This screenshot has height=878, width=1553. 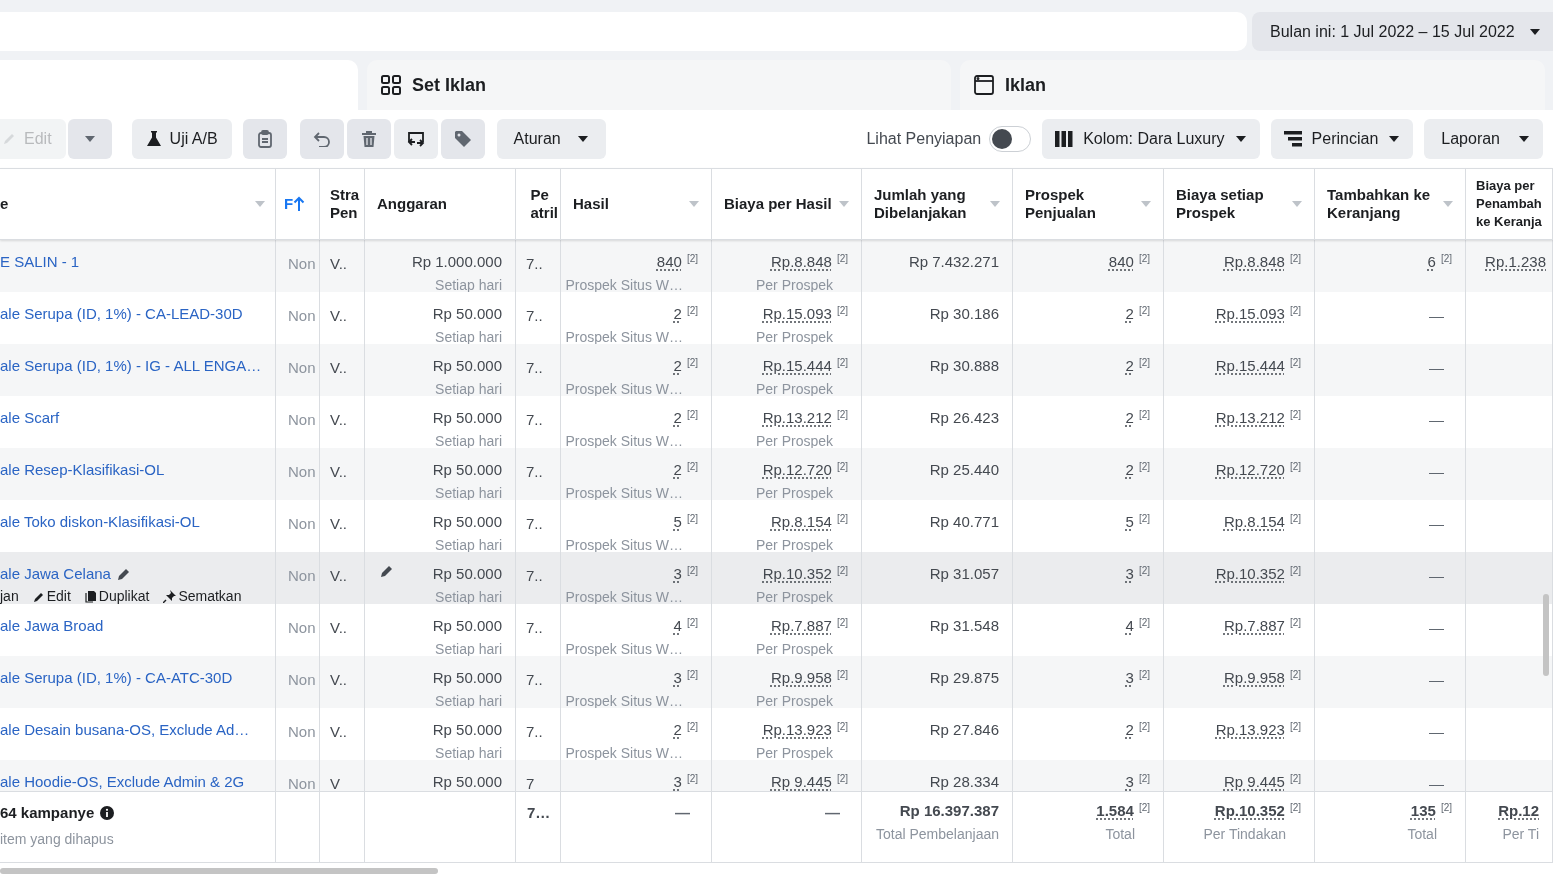 What do you see at coordinates (1379, 204) in the screenshot?
I see `column-header: Tambahkan ke Keranjang` at bounding box center [1379, 204].